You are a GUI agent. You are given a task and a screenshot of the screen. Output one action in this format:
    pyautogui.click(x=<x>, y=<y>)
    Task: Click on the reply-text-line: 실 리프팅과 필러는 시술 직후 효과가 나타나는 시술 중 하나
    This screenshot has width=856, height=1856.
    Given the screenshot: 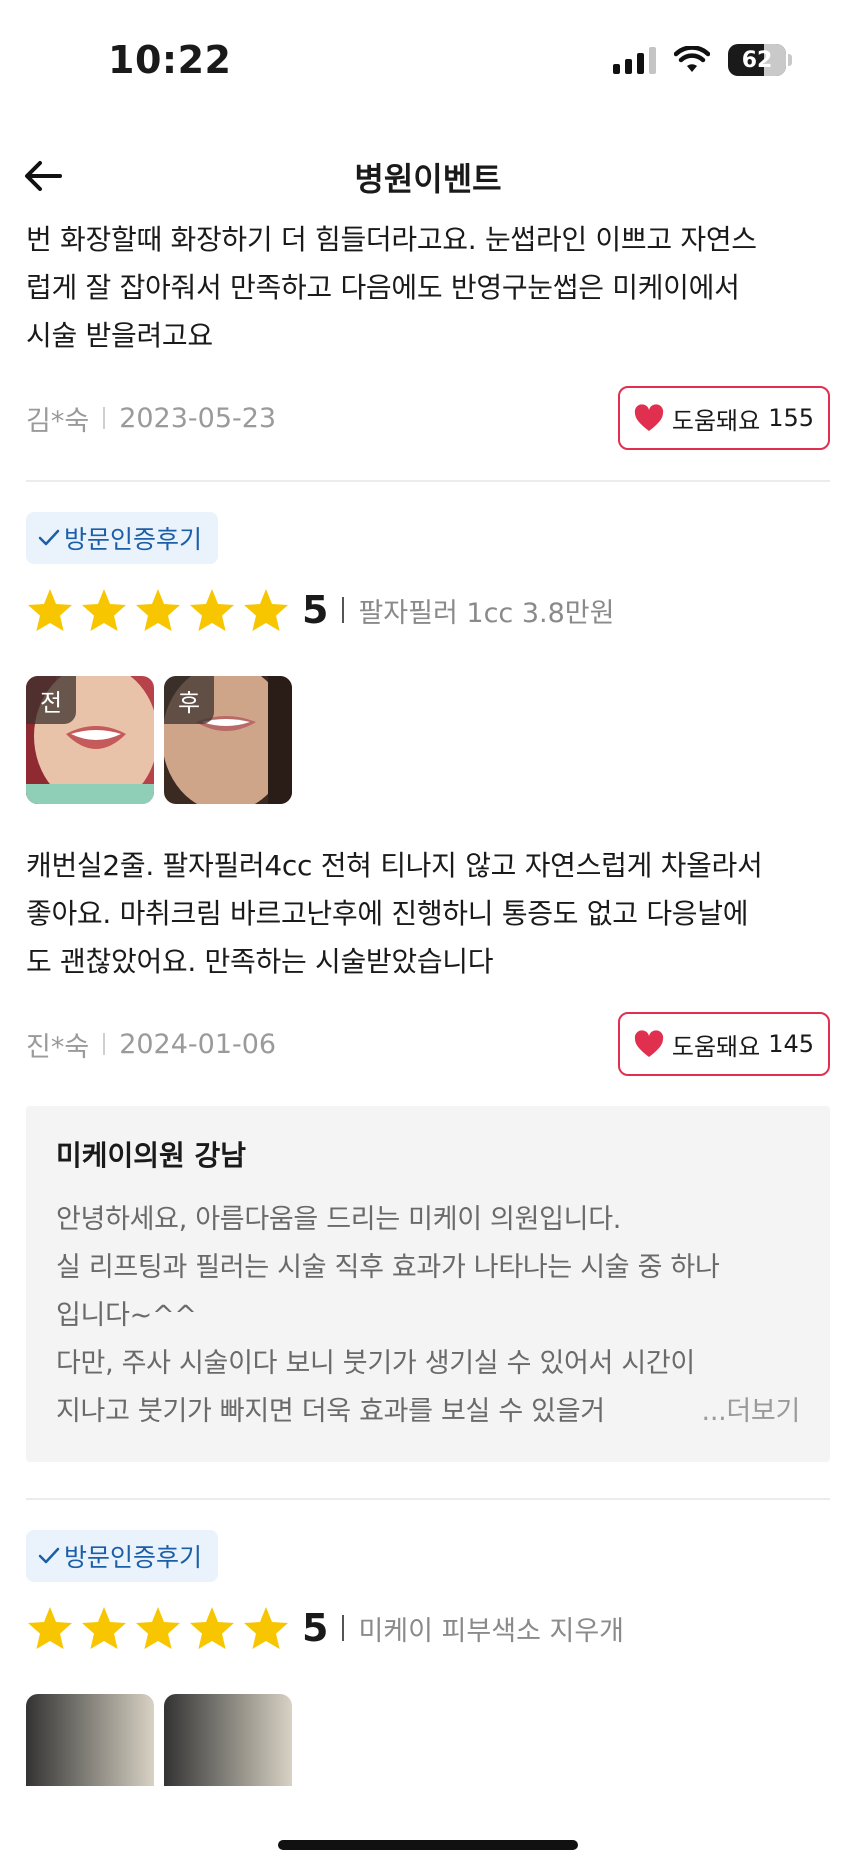 What is the action you would take?
    pyautogui.click(x=388, y=1267)
    